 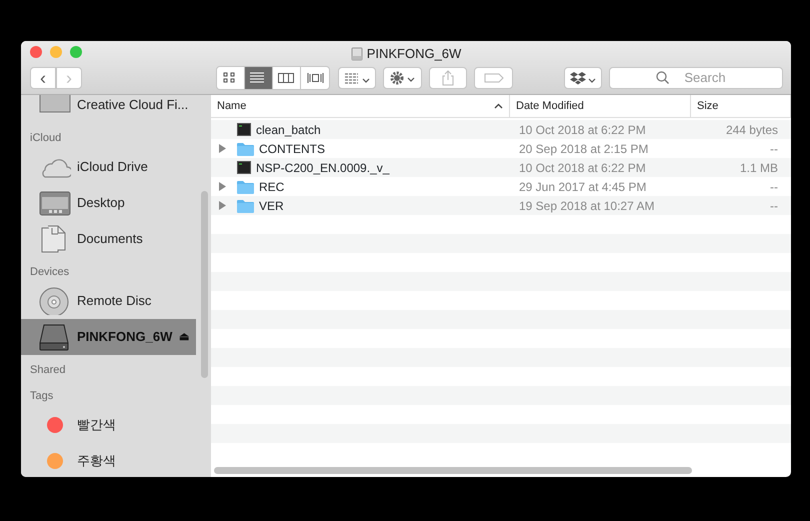 I want to click on view-switcher, so click(x=273, y=78).